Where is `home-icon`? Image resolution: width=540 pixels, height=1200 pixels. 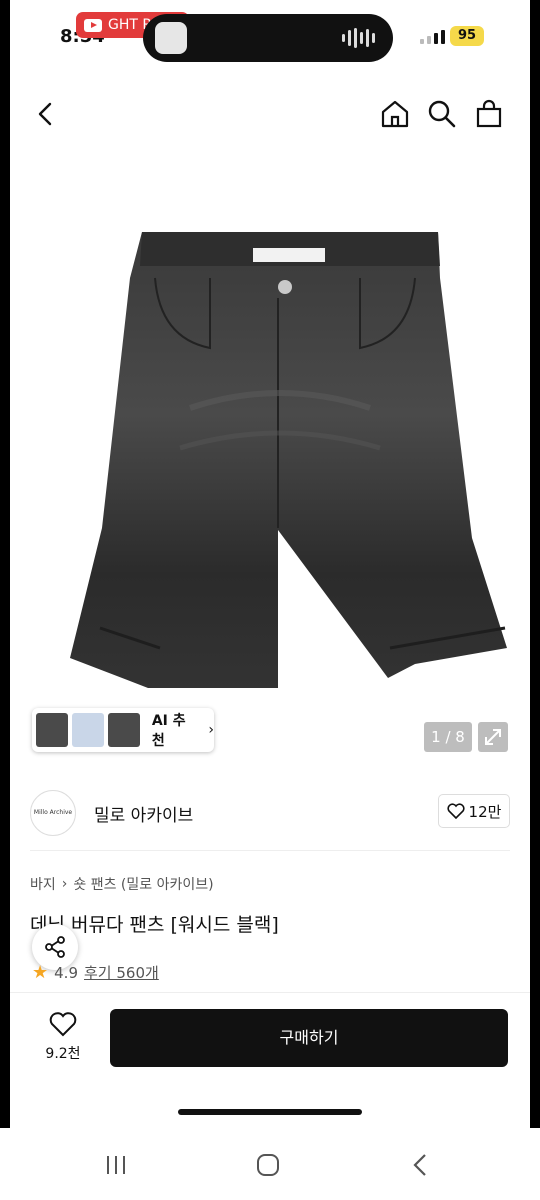 home-icon is located at coordinates (395, 114).